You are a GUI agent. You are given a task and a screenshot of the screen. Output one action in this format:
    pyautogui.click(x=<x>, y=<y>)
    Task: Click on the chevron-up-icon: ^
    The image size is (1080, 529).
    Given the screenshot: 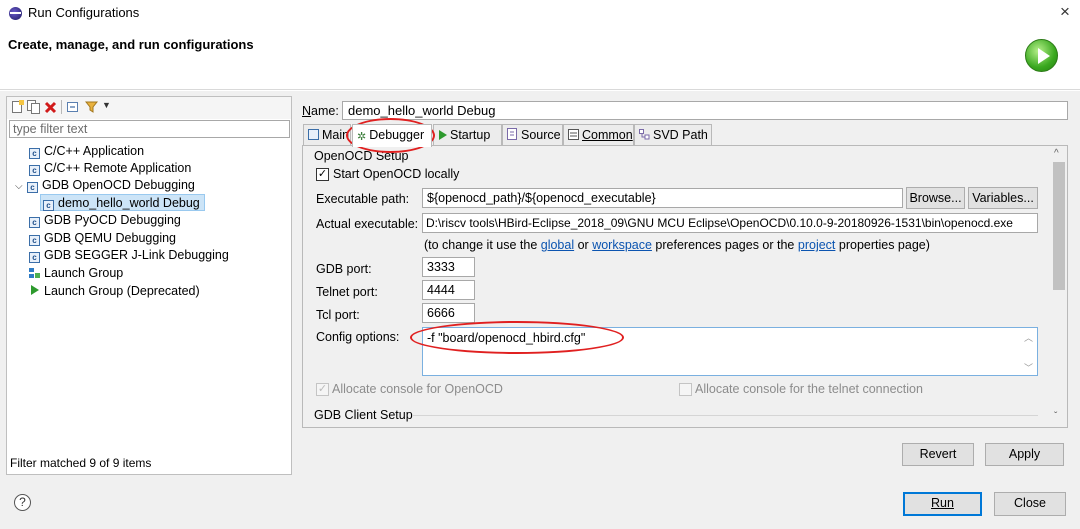 What is the action you would take?
    pyautogui.click(x=1056, y=153)
    